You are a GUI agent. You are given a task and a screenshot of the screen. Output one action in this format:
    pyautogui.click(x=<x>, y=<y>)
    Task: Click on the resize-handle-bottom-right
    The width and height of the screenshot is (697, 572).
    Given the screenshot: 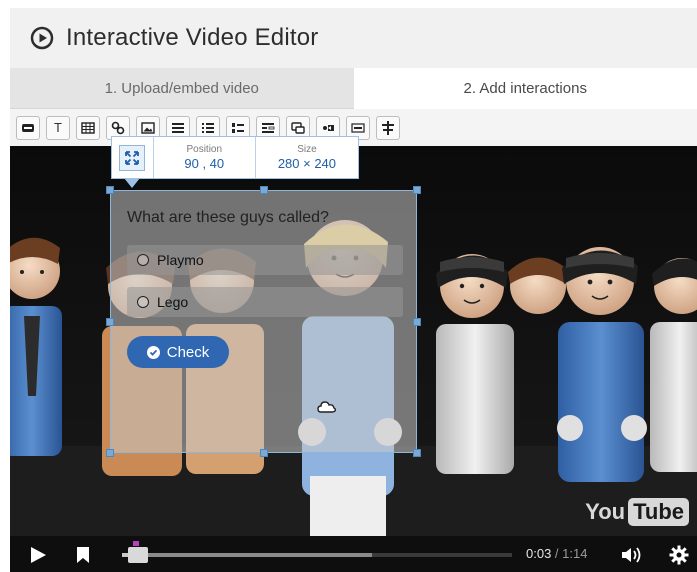 What is the action you would take?
    pyautogui.click(x=417, y=453)
    